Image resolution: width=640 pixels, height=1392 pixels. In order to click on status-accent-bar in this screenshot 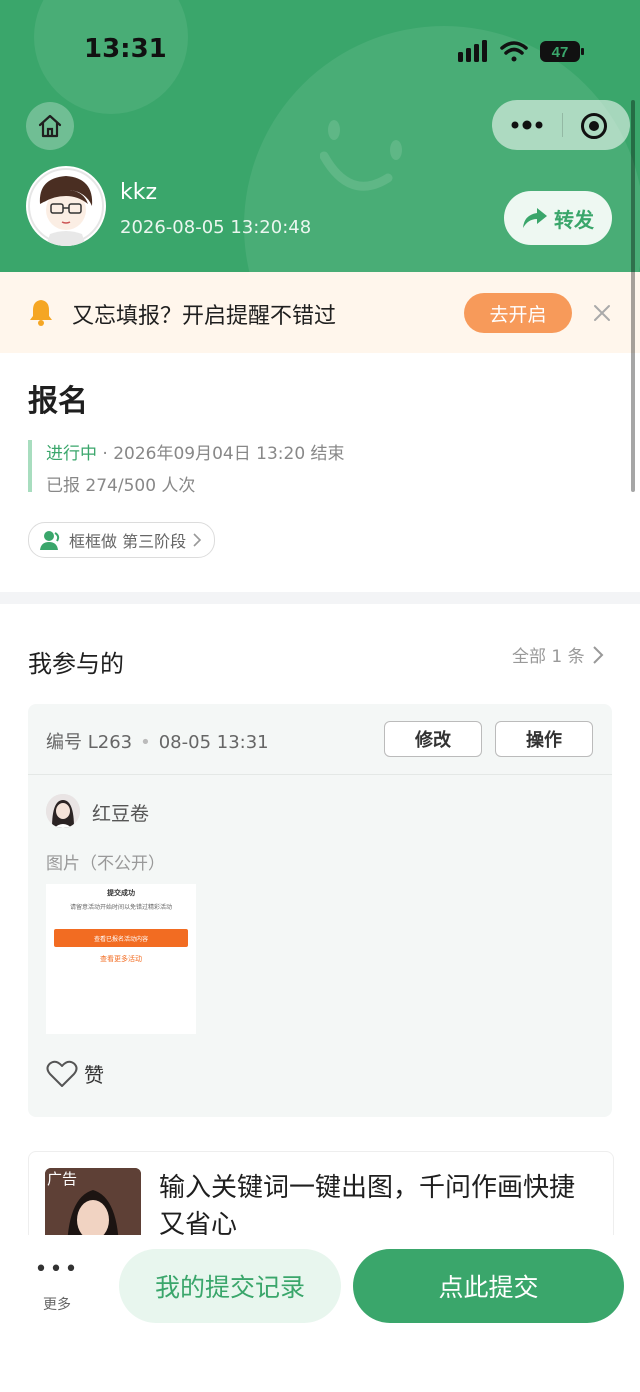, I will do `click(30, 466)`.